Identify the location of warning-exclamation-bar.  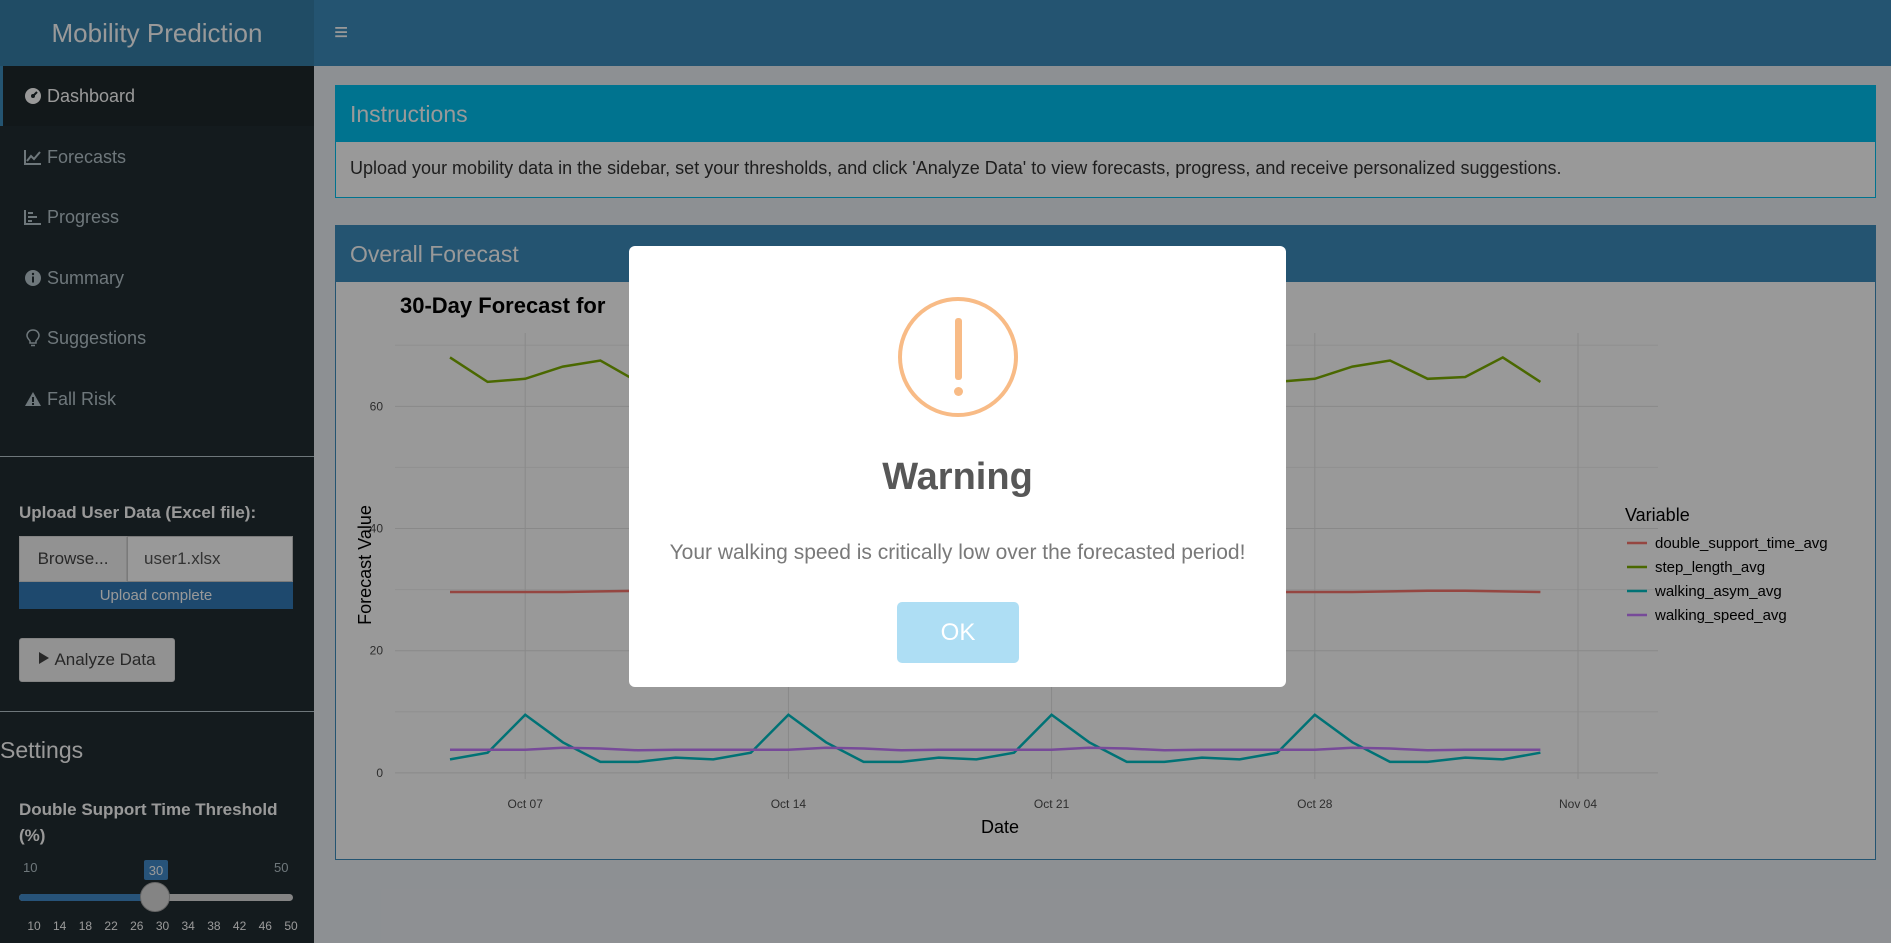
(958, 349).